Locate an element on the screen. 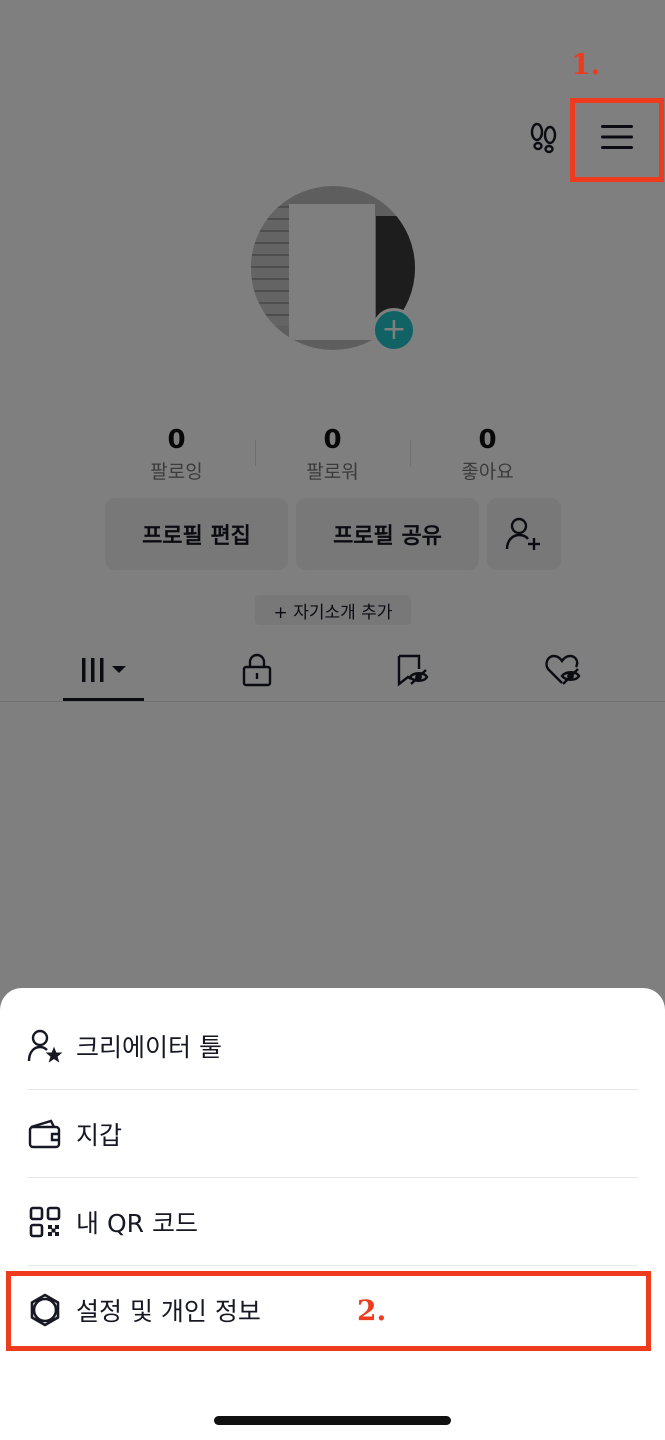 The image size is (665, 1440). annotation-box-settings is located at coordinates (328, 1311).